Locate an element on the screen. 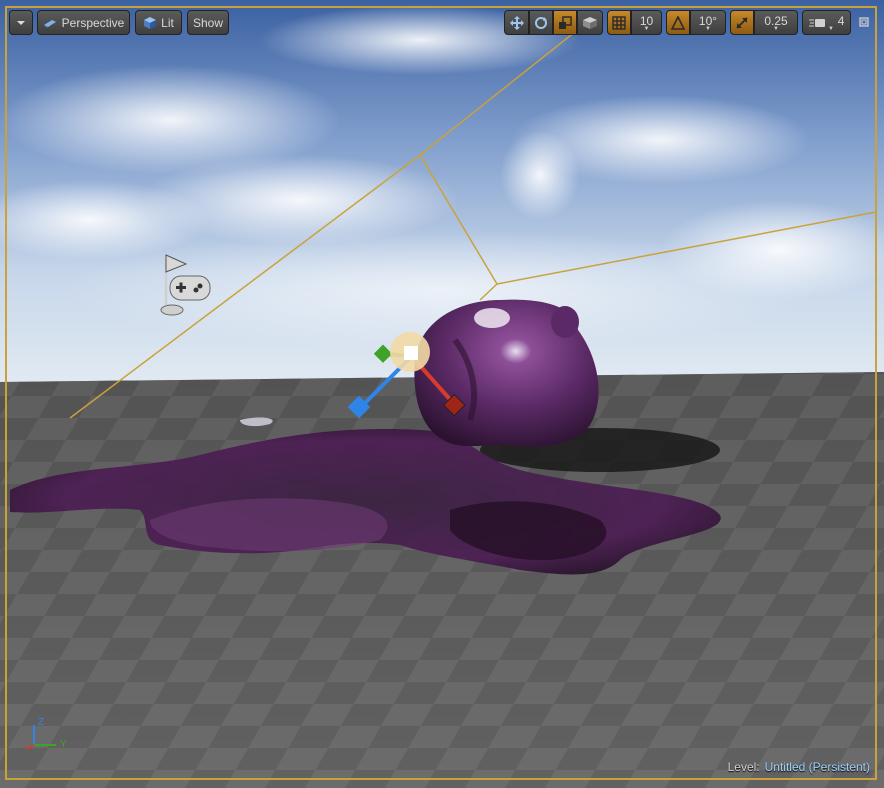  level-prefix: Level: is located at coordinates (743, 767).